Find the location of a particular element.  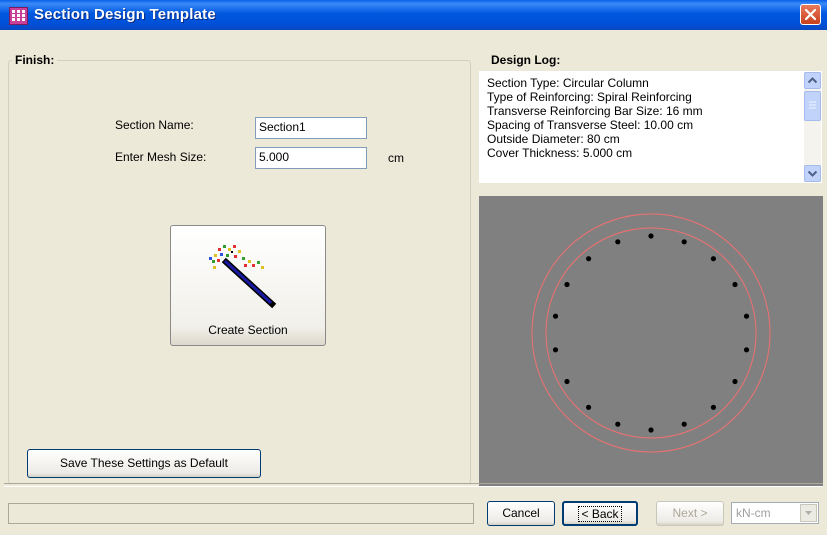

close-button is located at coordinates (810, 14).